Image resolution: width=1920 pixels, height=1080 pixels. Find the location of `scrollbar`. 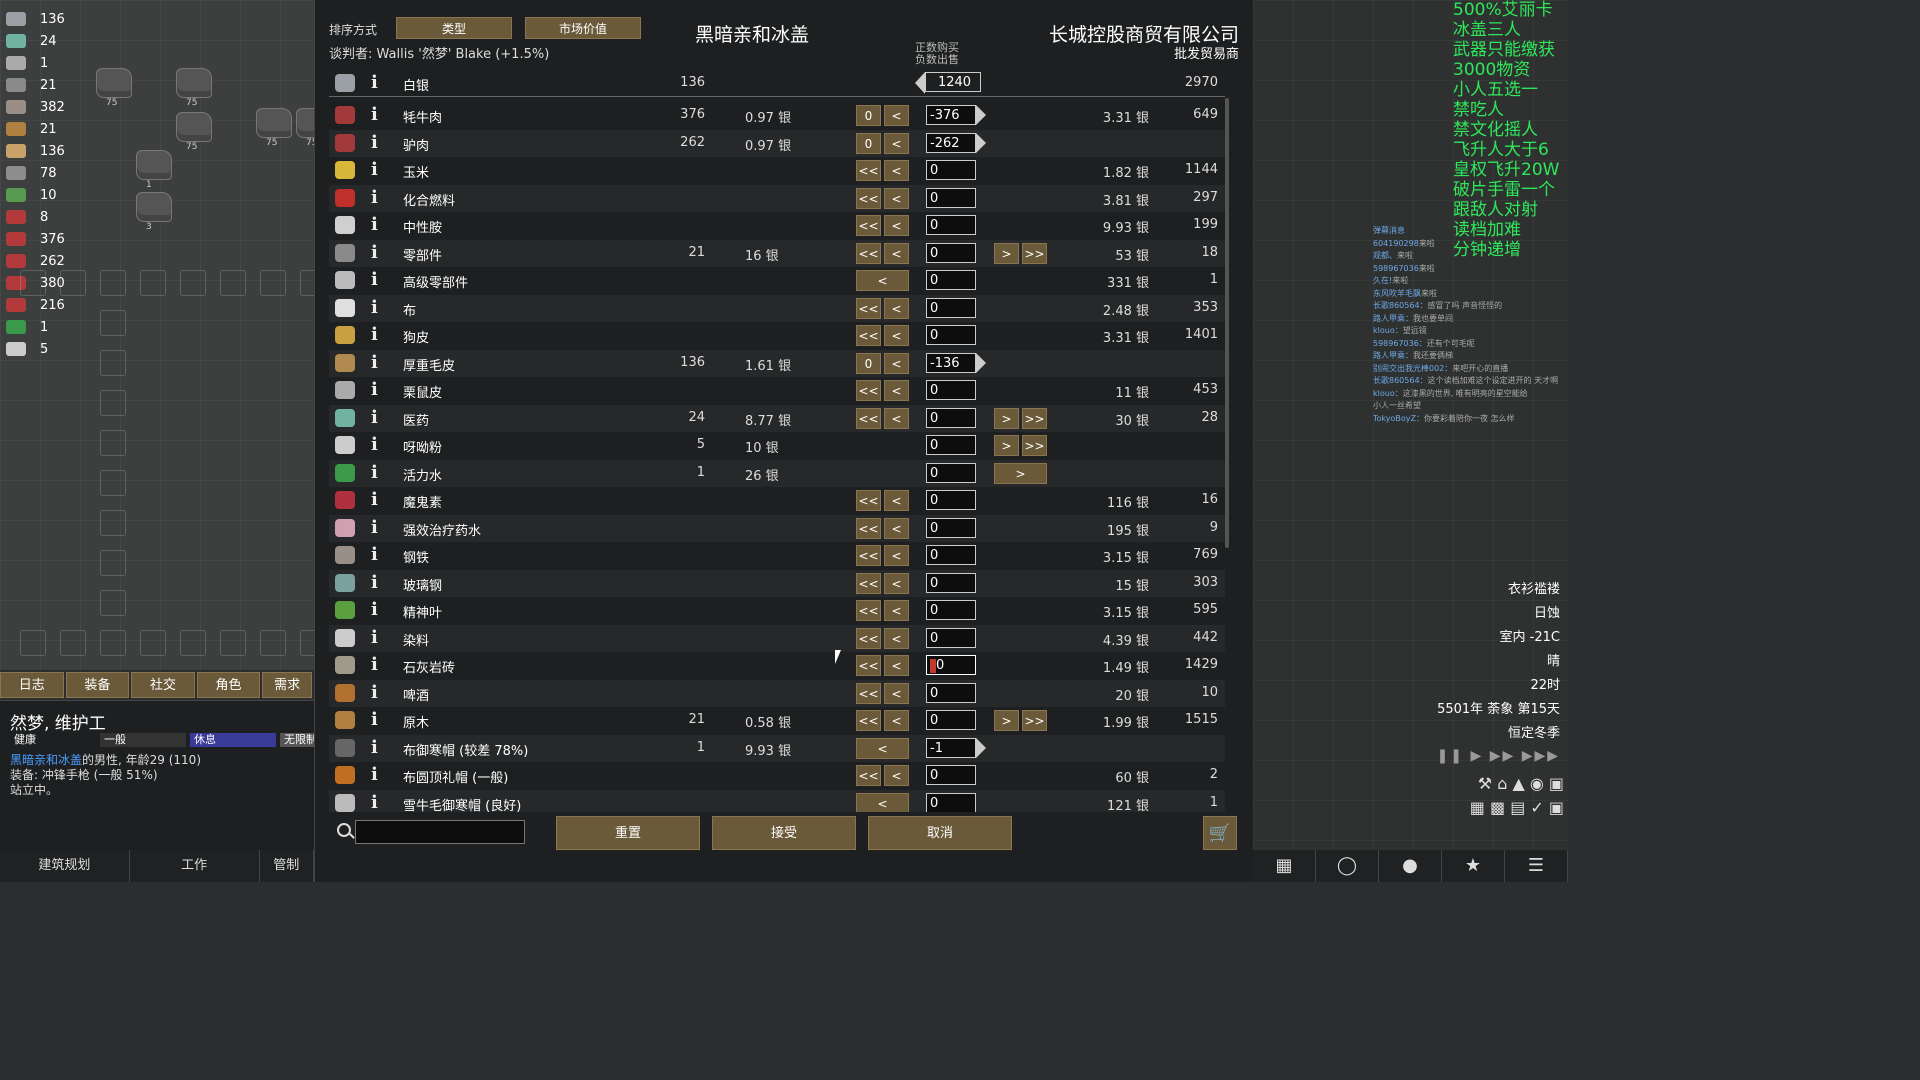

scrollbar is located at coordinates (1227, 323).